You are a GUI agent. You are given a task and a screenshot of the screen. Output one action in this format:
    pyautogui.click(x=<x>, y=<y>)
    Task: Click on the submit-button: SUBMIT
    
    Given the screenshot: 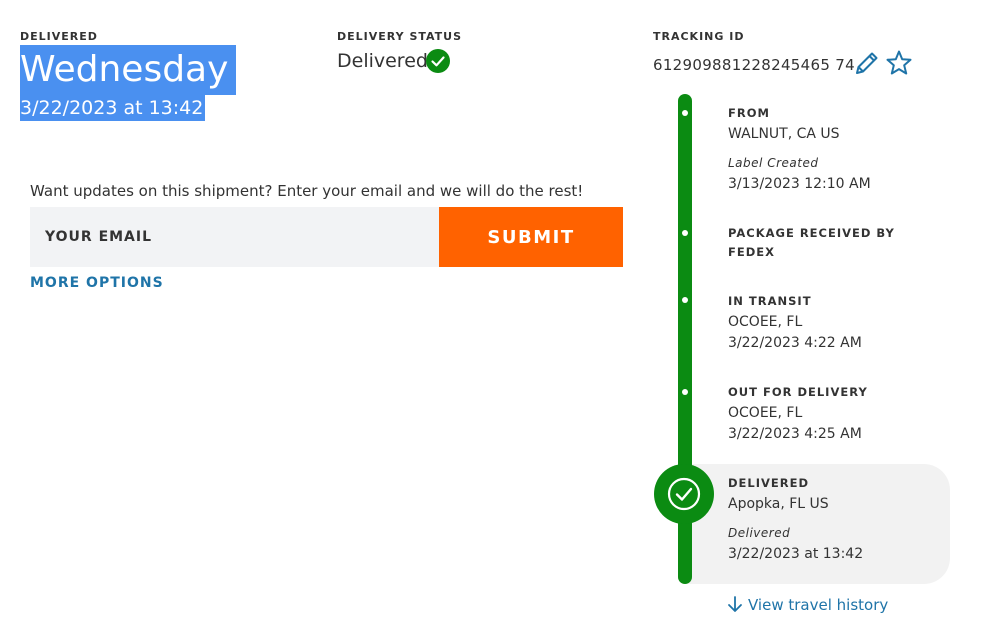 What is the action you would take?
    pyautogui.click(x=531, y=237)
    